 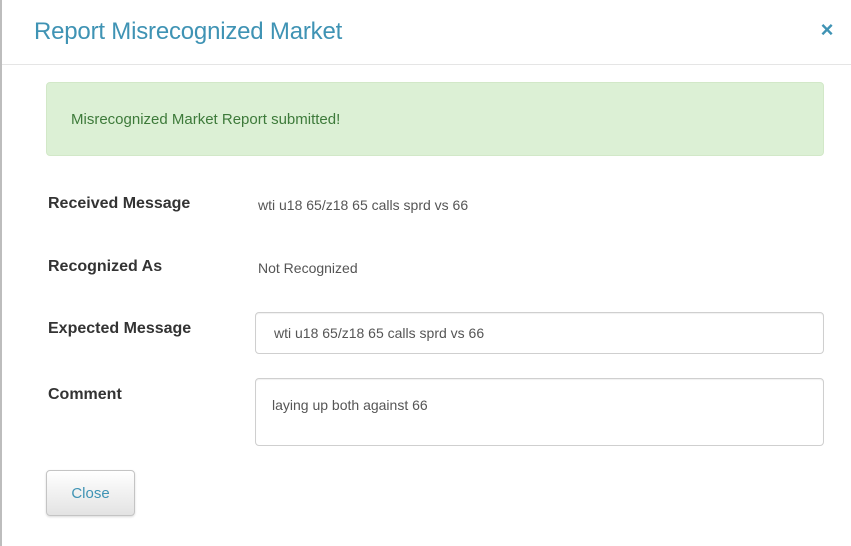 I want to click on close-button: Close, so click(x=90, y=493).